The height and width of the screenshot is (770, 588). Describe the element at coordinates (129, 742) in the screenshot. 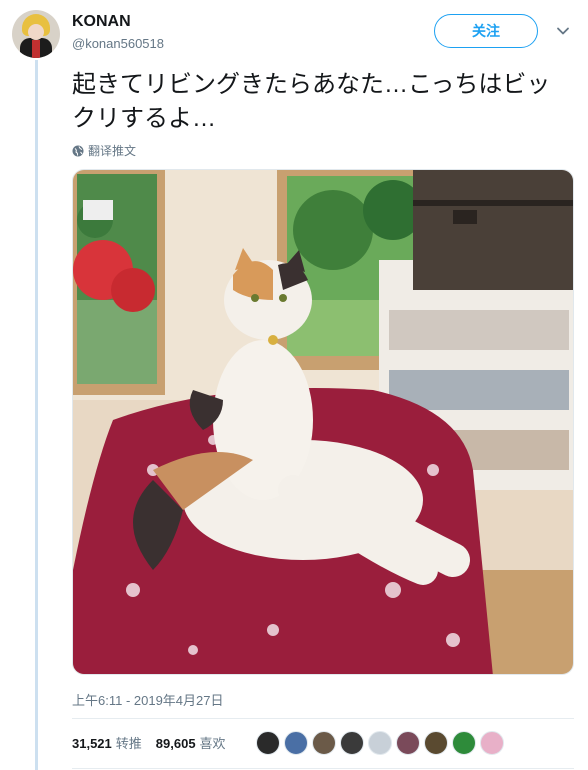

I see `retweets-label: 转推` at that location.